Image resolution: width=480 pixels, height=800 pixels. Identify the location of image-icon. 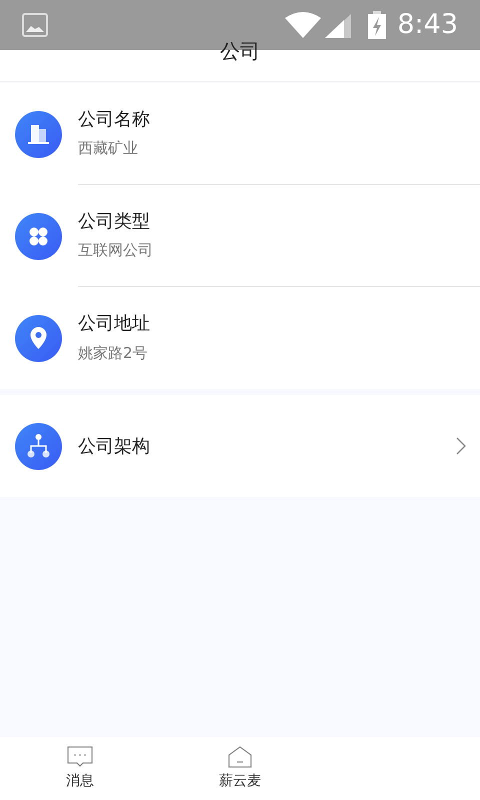
(35, 25).